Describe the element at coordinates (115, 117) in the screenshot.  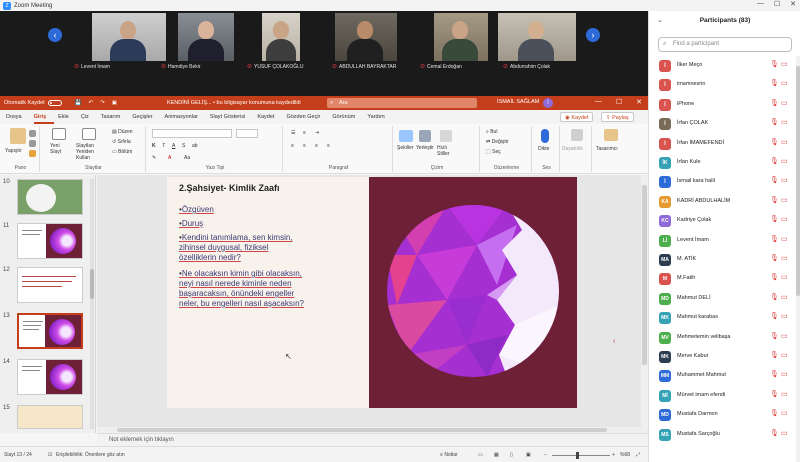
I see `tab-design: Tasarım` at that location.